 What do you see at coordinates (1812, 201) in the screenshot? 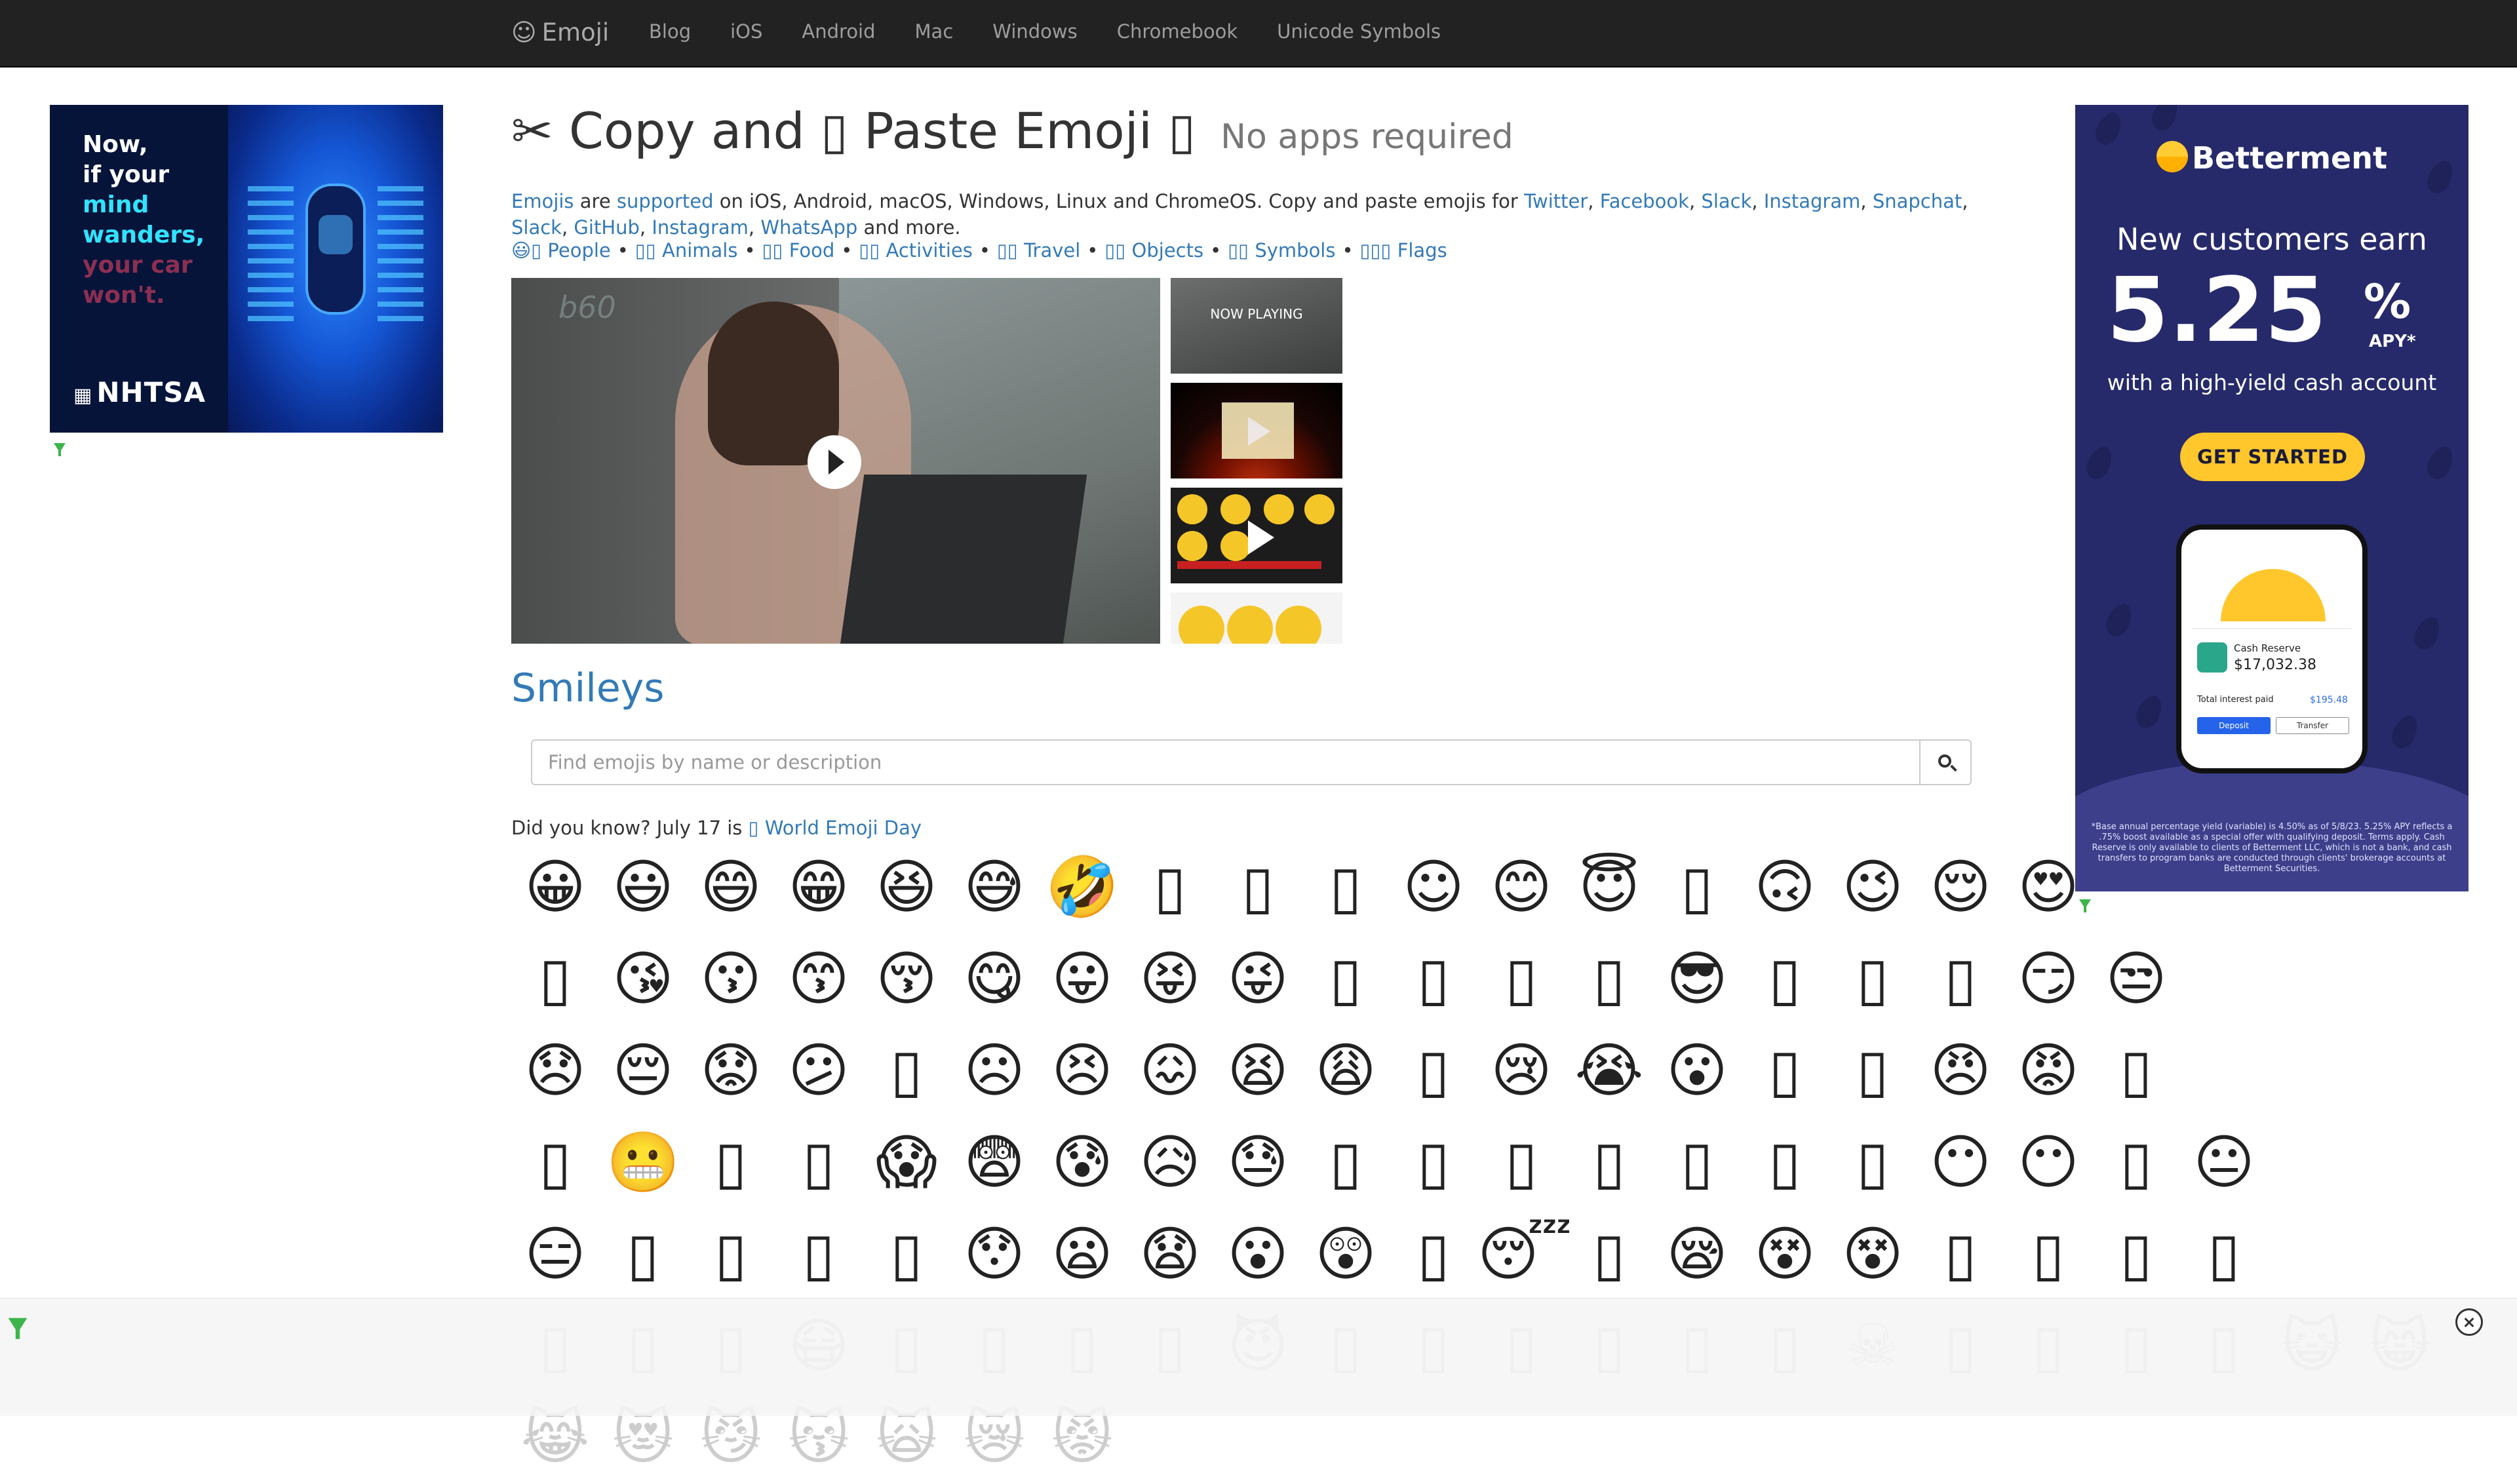
I see `instagram-link: Instagram` at bounding box center [1812, 201].